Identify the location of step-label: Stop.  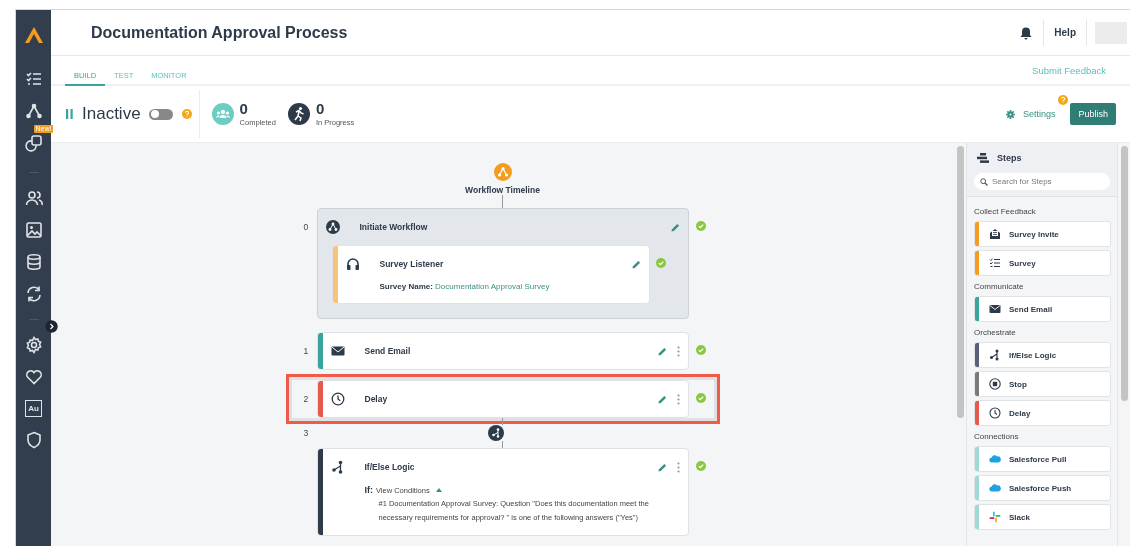
(1018, 384).